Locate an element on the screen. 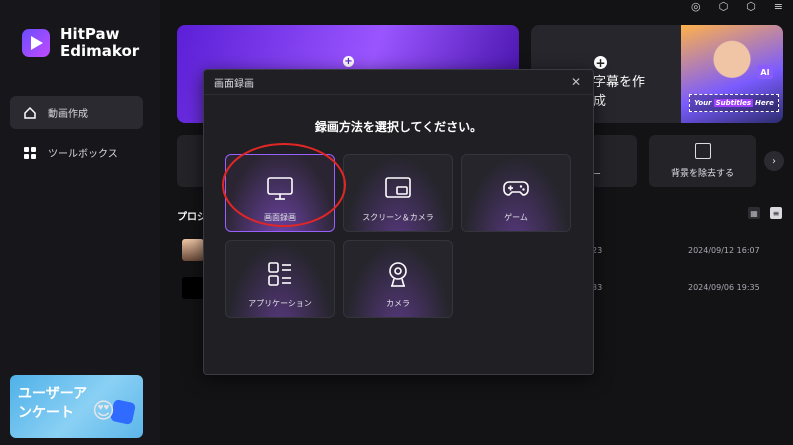 This screenshot has width=793, height=445. option-label: カメラ is located at coordinates (398, 303).